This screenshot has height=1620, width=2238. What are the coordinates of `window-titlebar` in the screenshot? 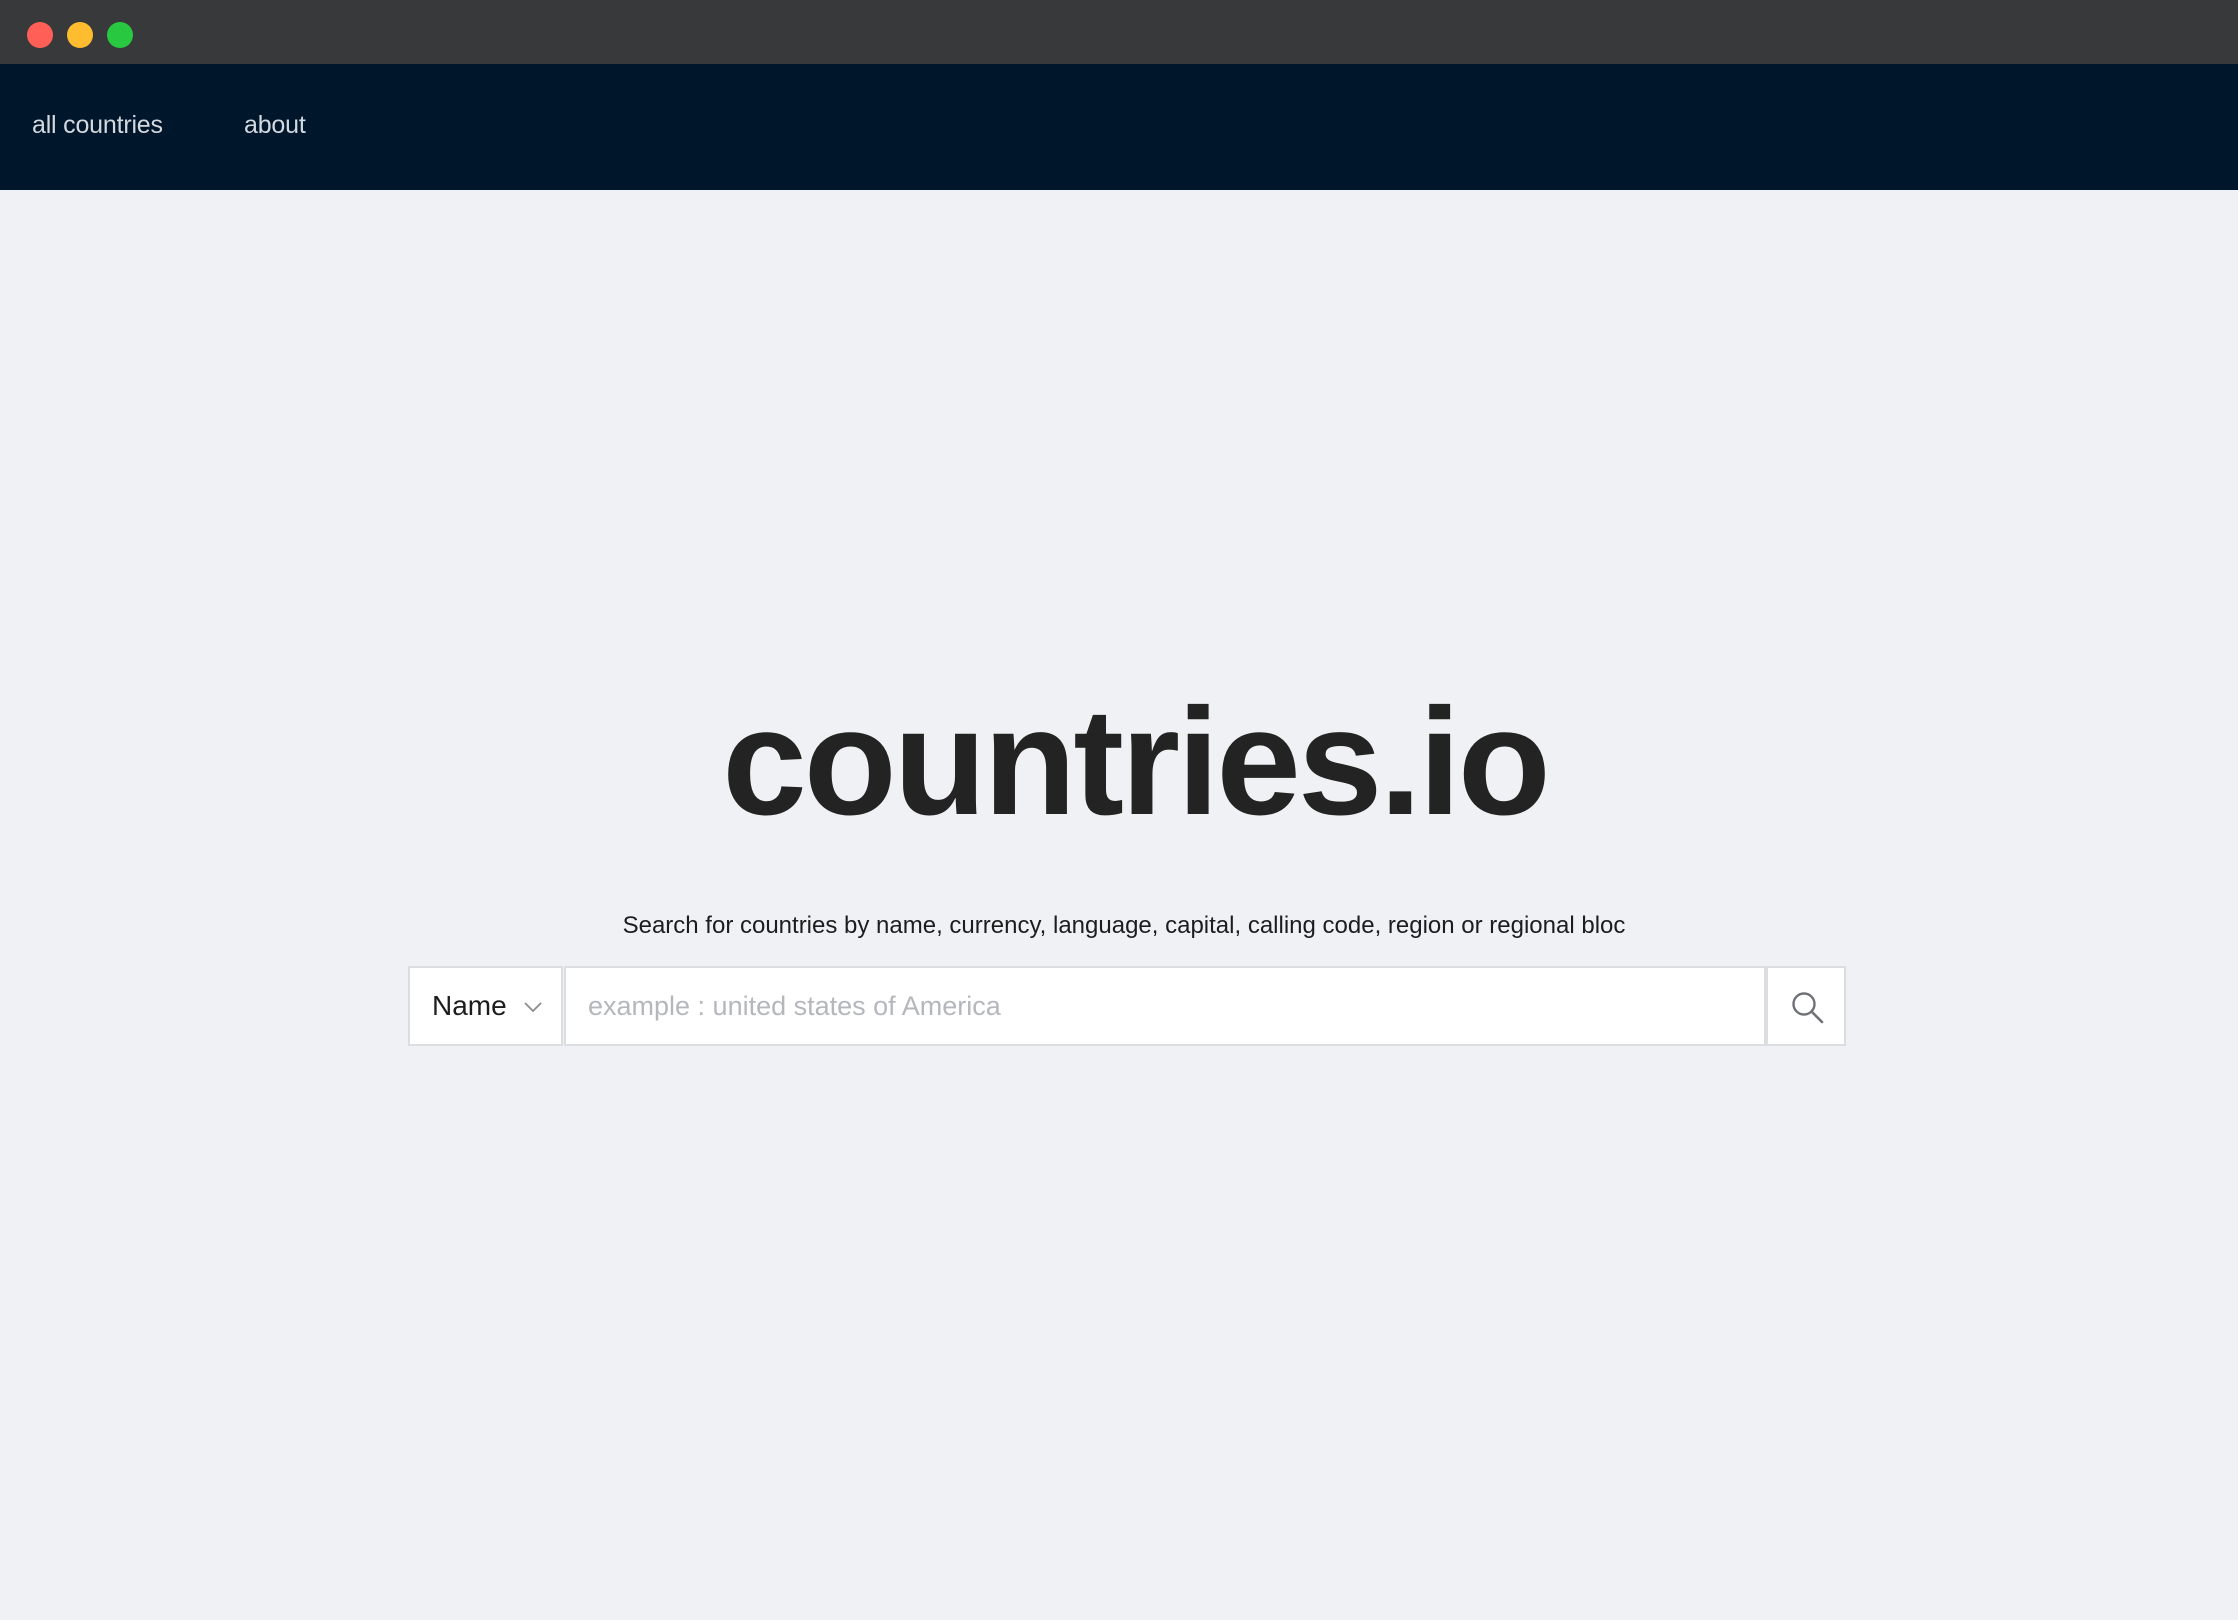 It's located at (1119, 32).